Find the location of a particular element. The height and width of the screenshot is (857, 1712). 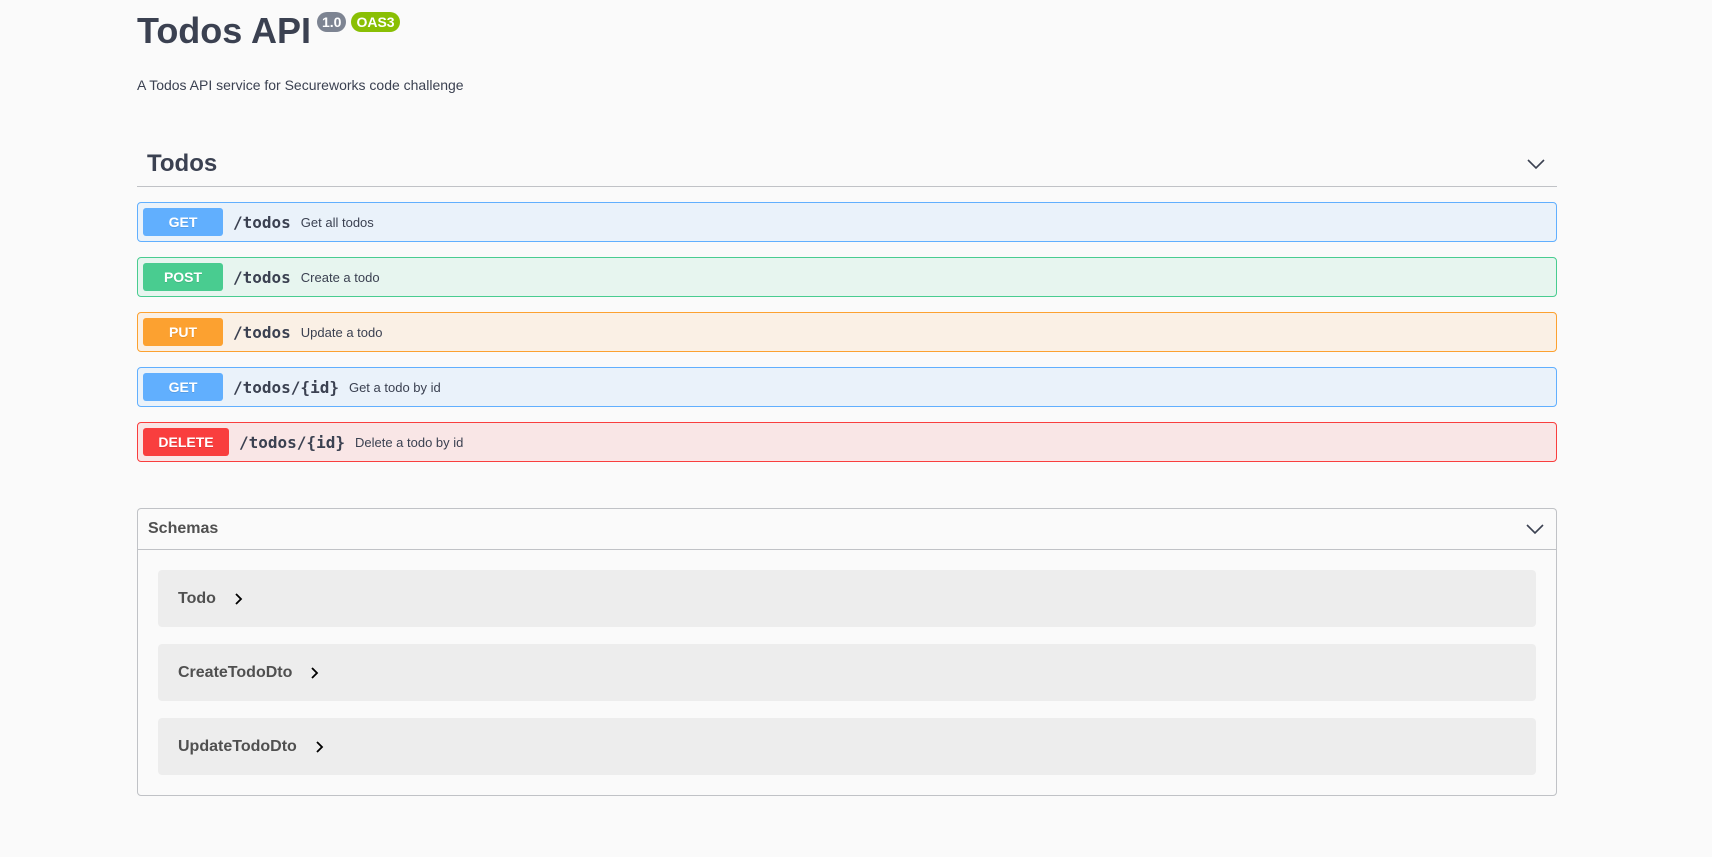

operation-put-todos: PUT /todos Update a todo is located at coordinates (847, 332).